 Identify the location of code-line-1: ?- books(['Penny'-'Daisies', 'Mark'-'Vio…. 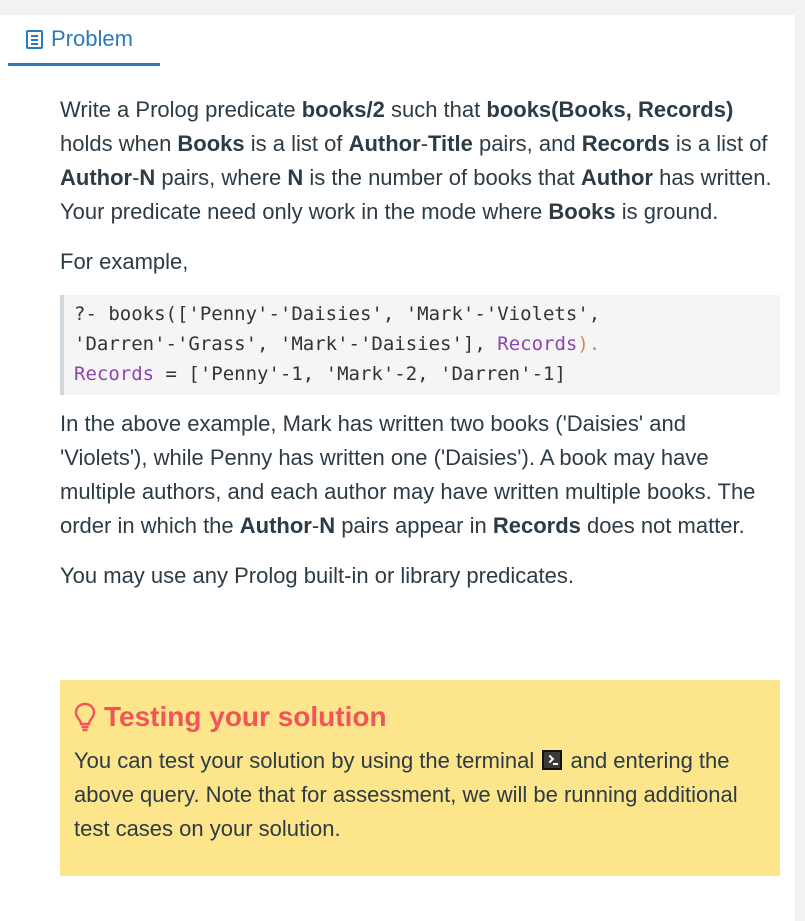
(337, 314).